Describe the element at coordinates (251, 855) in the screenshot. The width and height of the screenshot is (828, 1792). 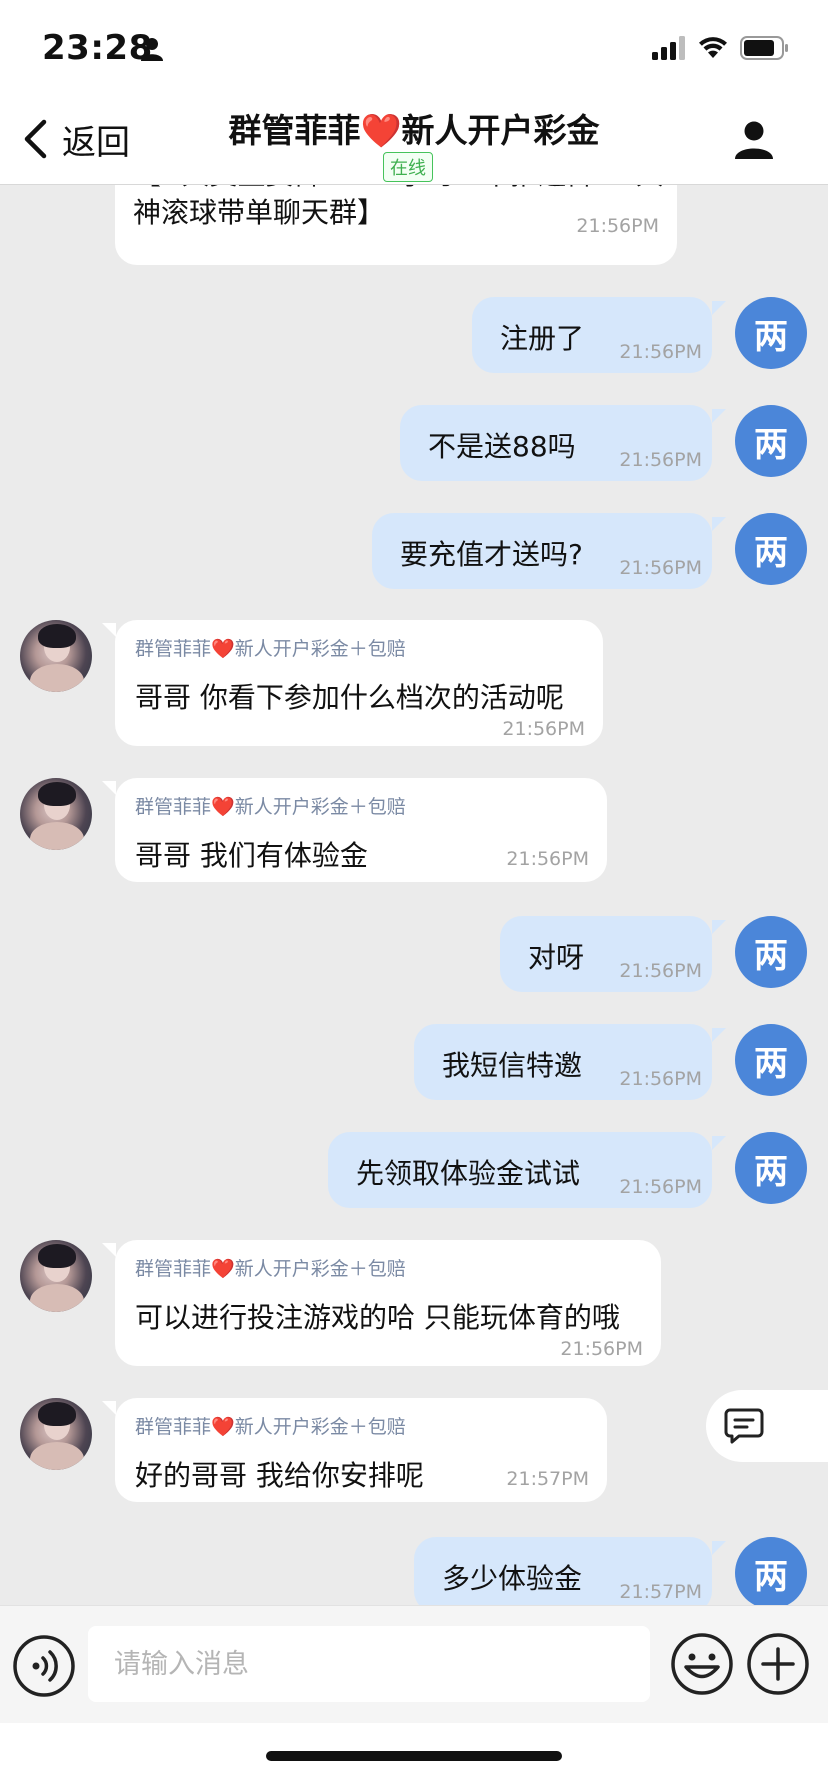
I see `message-text: 哥哥 我们有体验金` at that location.